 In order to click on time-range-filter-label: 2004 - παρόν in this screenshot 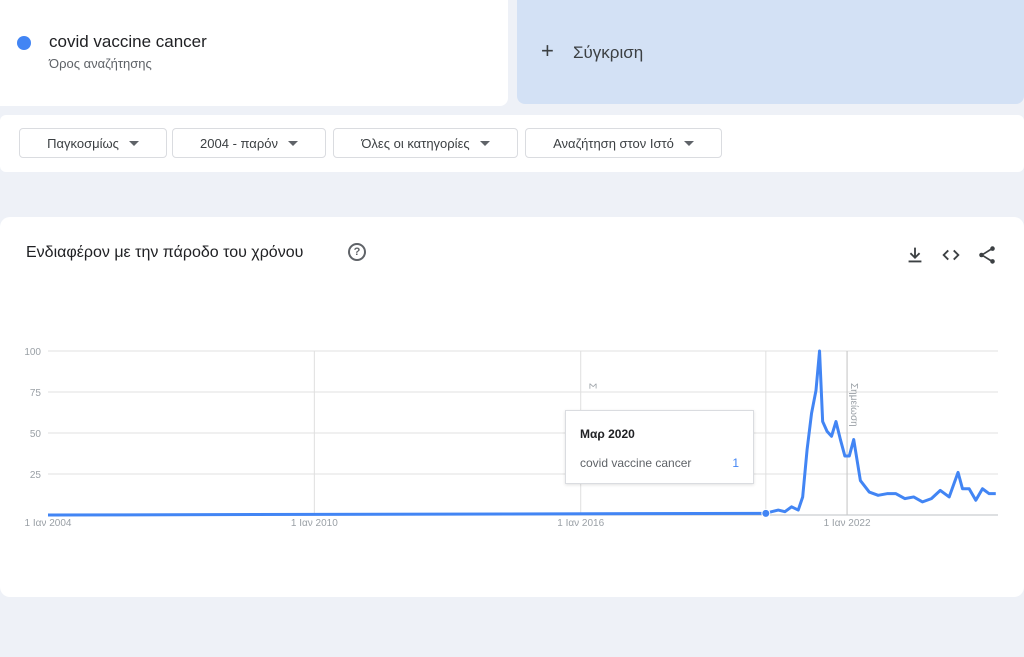, I will do `click(239, 143)`.